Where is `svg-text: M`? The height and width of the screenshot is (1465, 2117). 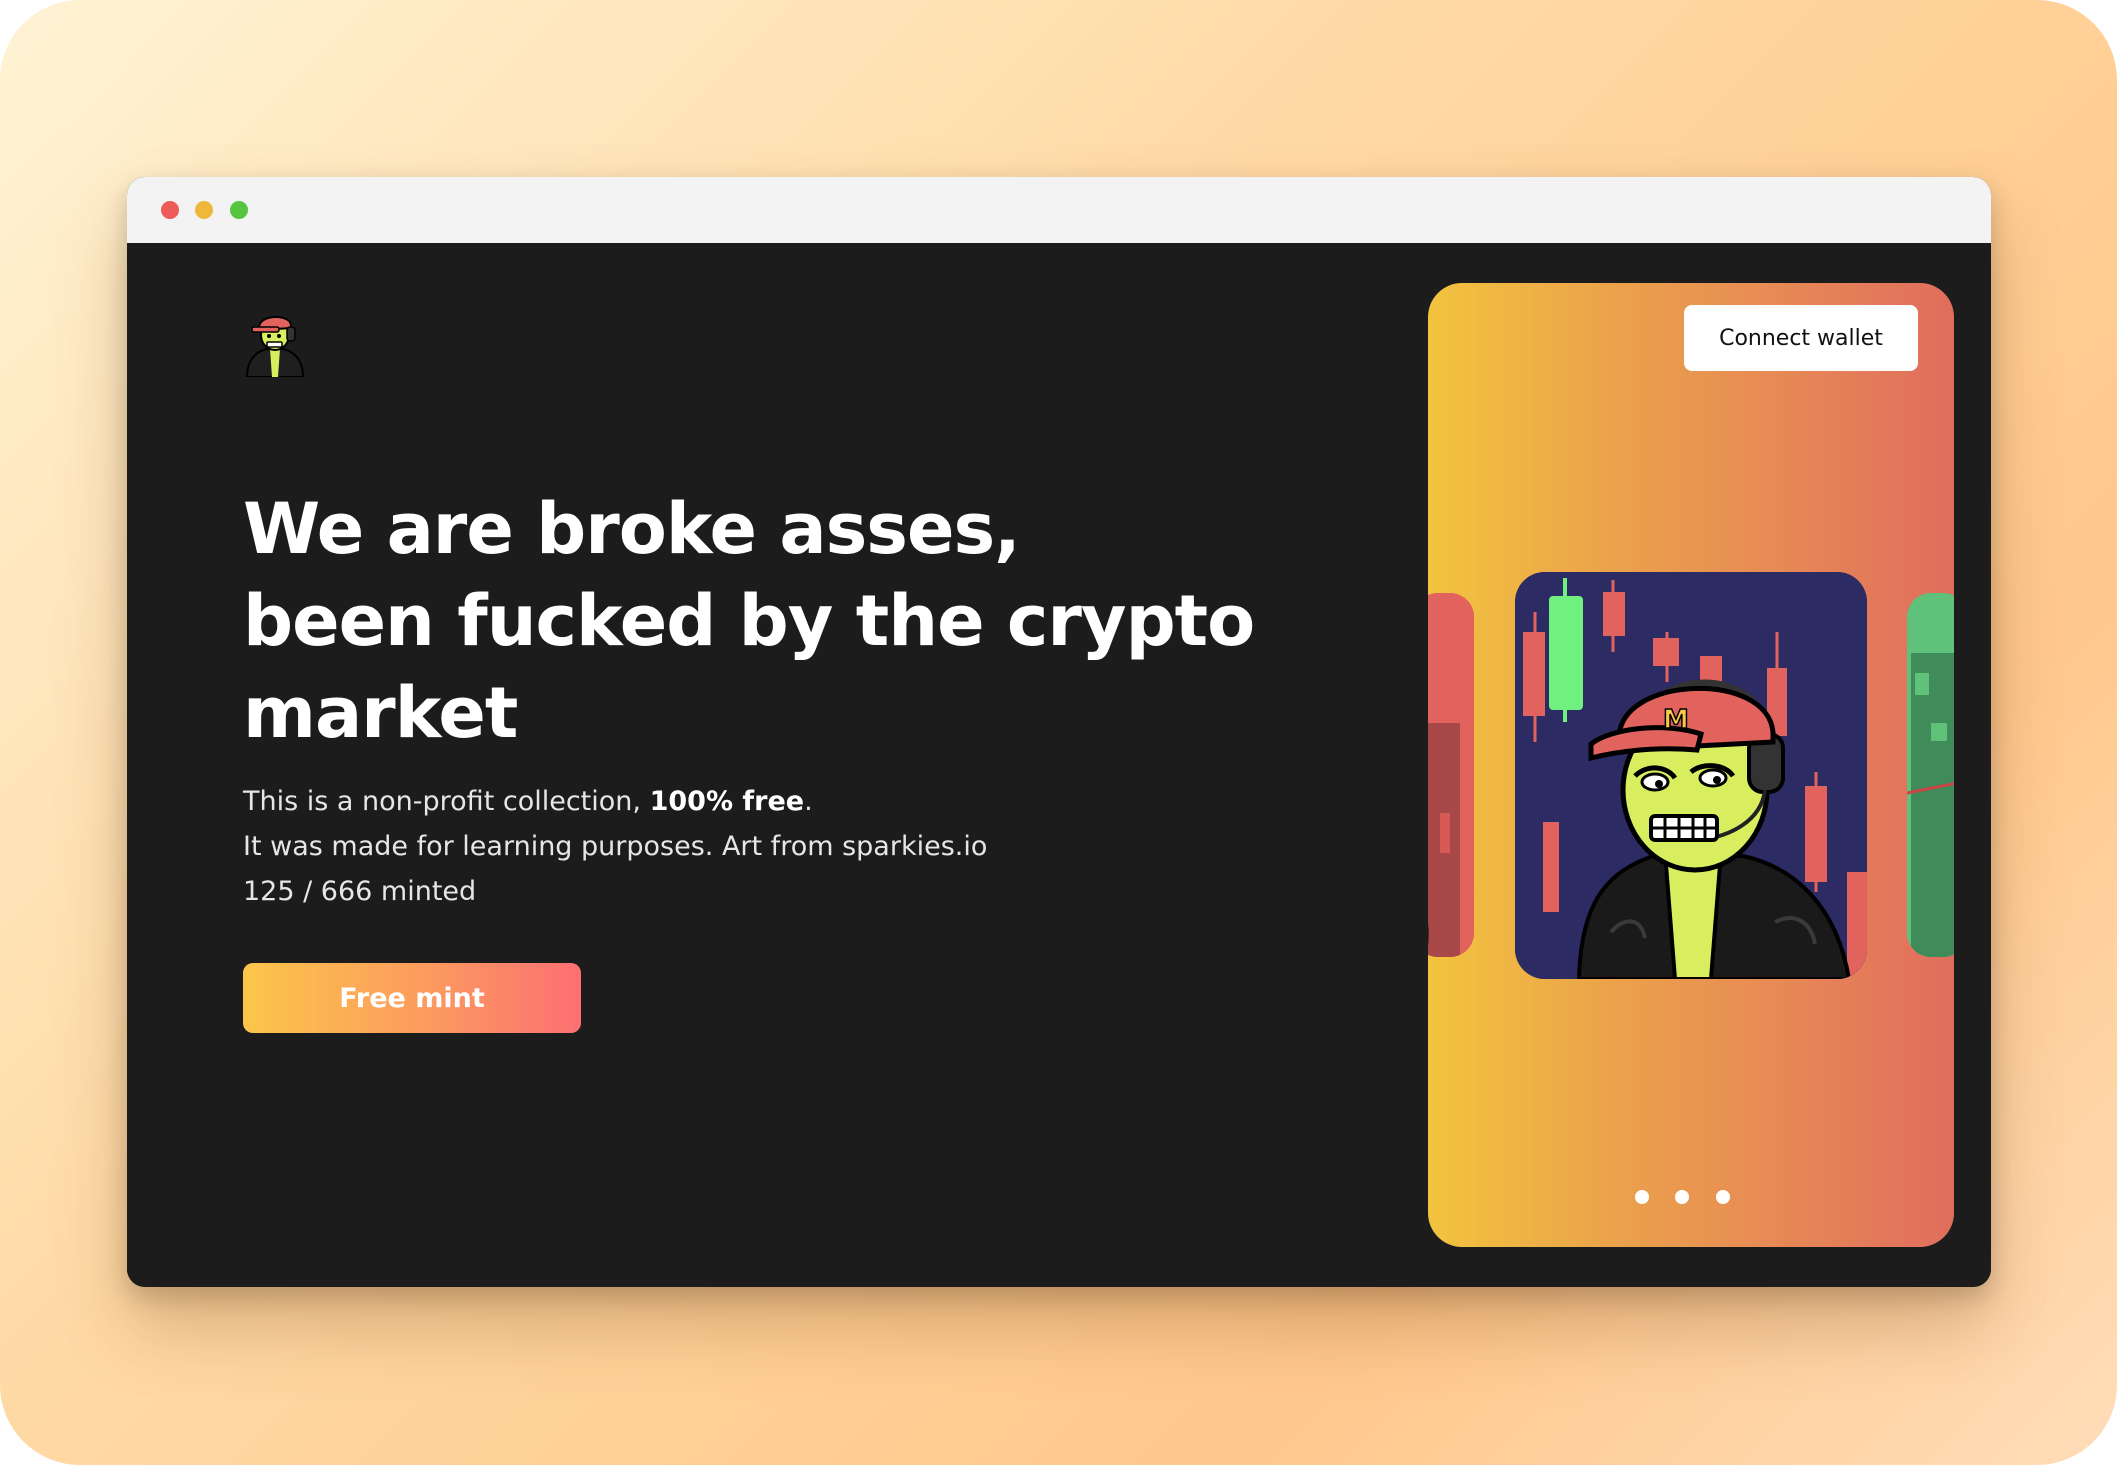 svg-text: M is located at coordinates (1676, 720).